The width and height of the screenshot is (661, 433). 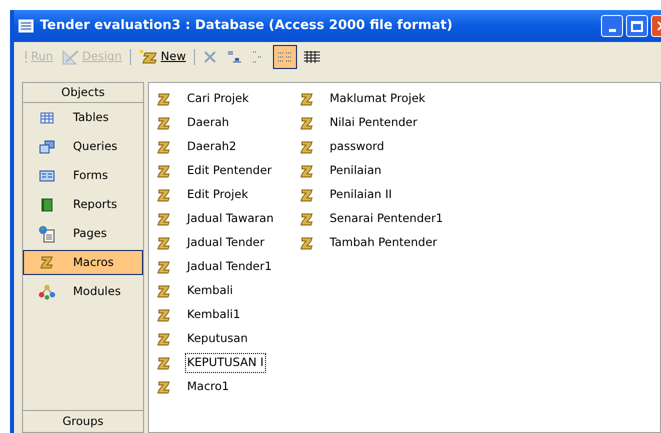 I want to click on ruler-triangle-icon, so click(x=71, y=57).